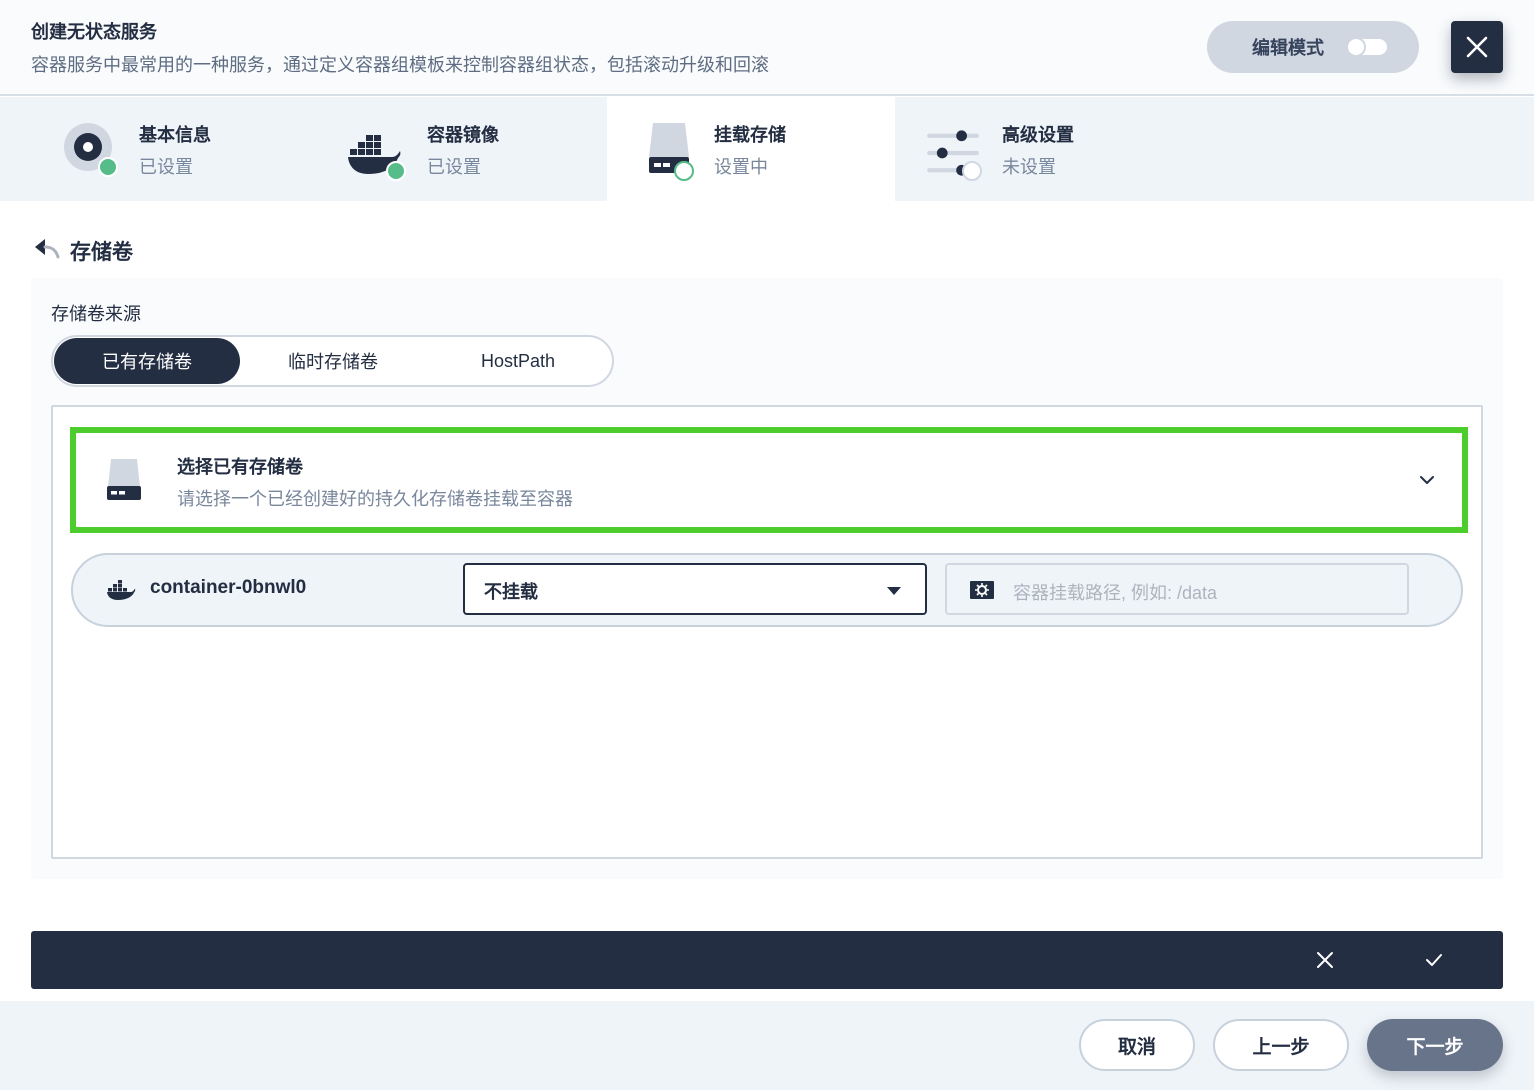  Describe the element at coordinates (769, 480) in the screenshot. I see `select-existing-volume-dropdown: 选择已有存储卷 请选择一个已经创建好的持久化存储卷挂载至容器` at that location.